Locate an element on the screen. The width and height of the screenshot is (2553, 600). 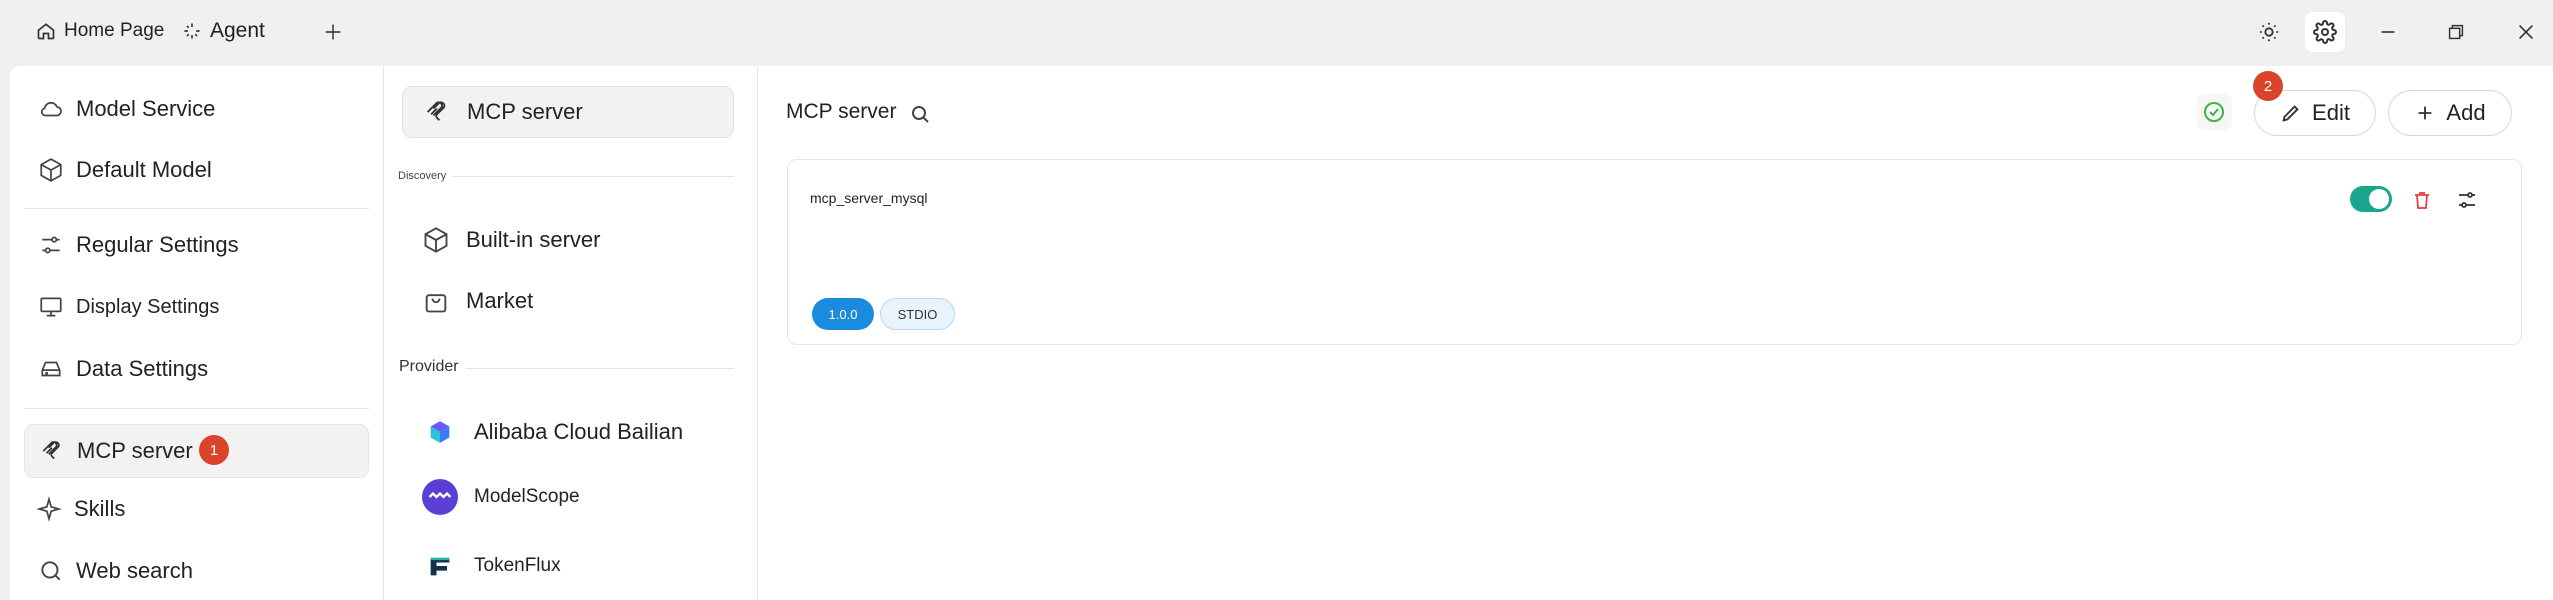
theme-toggle-button is located at coordinates (2269, 32).